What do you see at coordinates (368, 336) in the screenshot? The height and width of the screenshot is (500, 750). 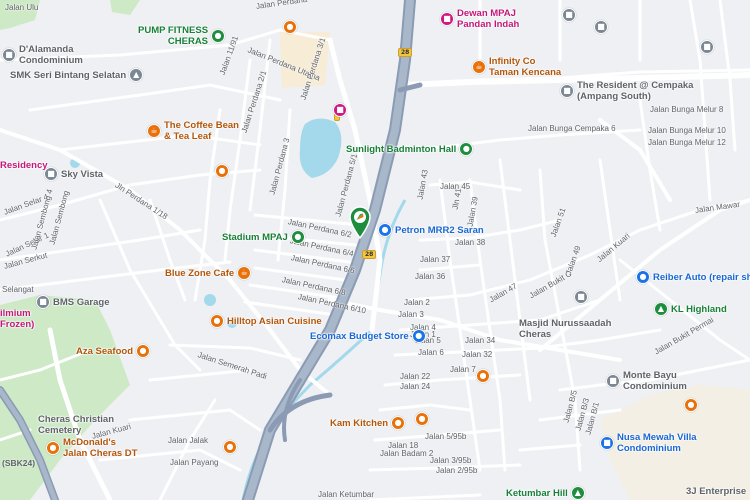 I see `poi-ecomax: ● Ecomax Budget Store` at bounding box center [368, 336].